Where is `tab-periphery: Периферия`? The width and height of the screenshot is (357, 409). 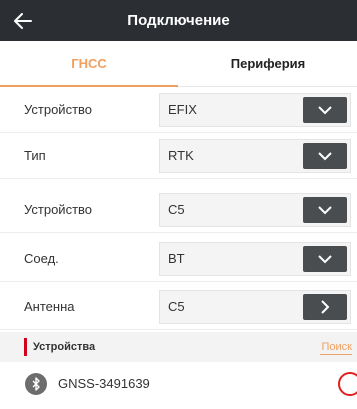 tab-periphery: Периферия is located at coordinates (268, 64).